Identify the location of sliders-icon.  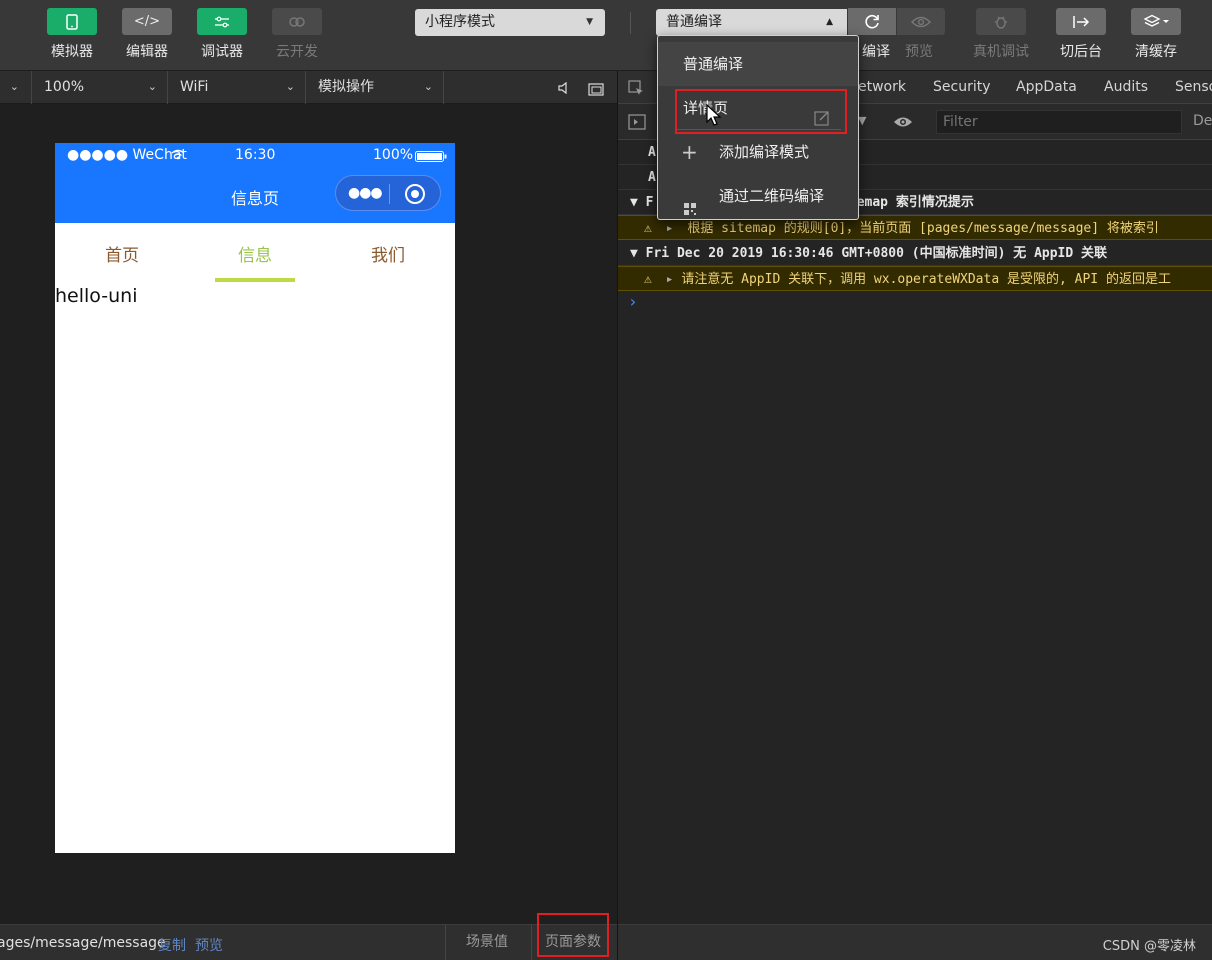
(222, 21).